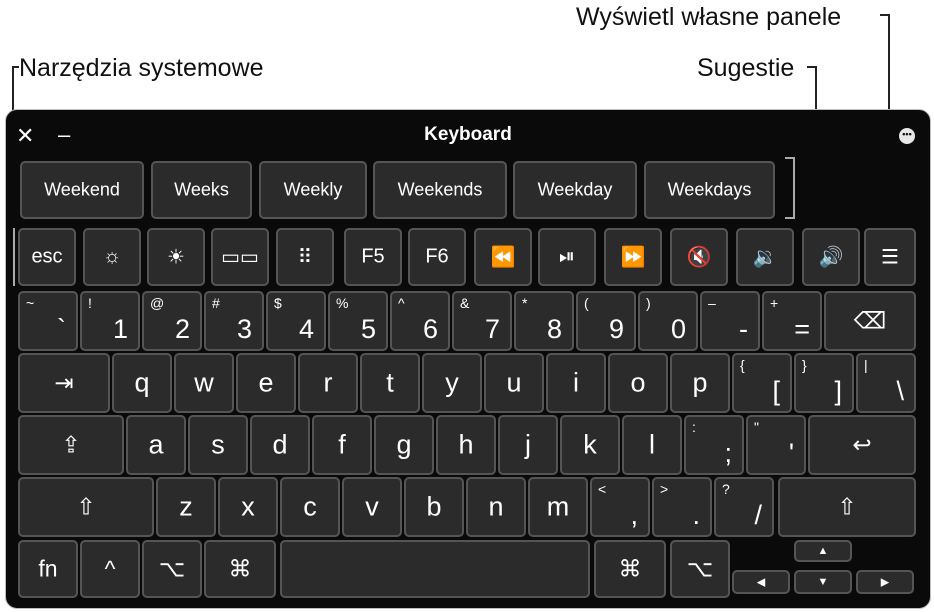  Describe the element at coordinates (64, 383) in the screenshot. I see `tab-key: ⇥` at that location.